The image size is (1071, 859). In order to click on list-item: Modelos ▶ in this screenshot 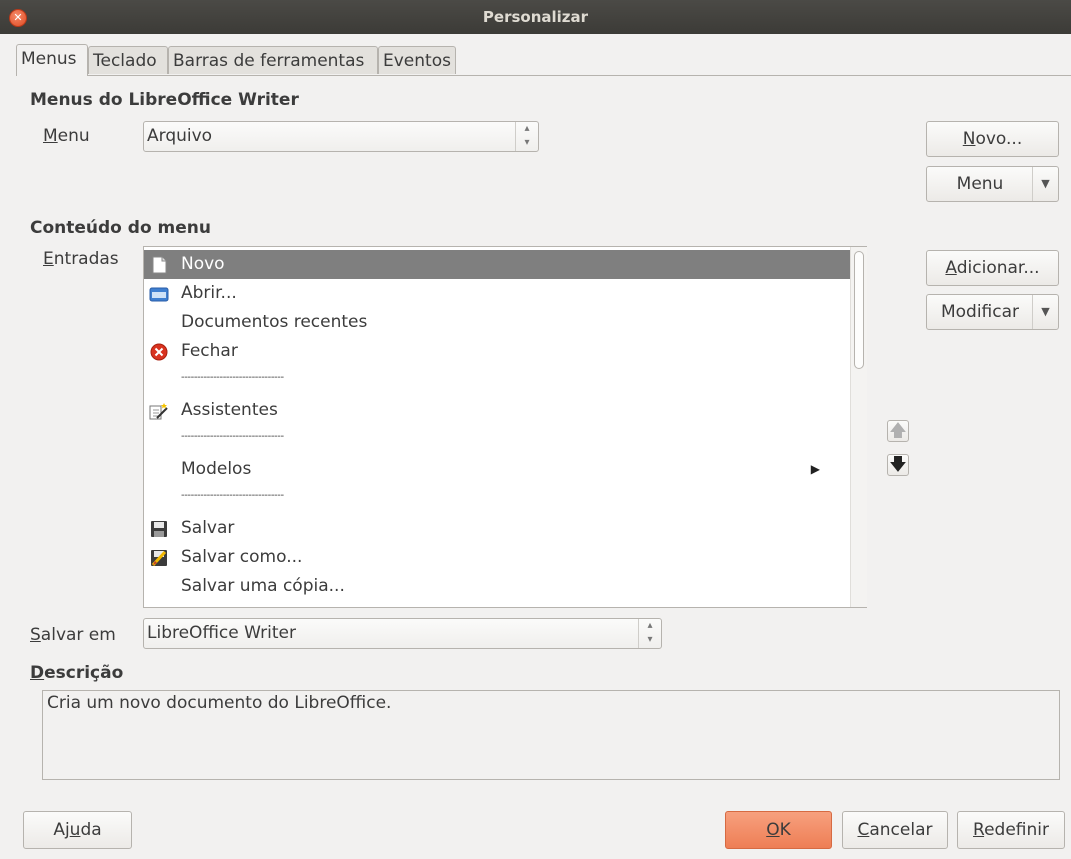, I will do `click(497, 469)`.